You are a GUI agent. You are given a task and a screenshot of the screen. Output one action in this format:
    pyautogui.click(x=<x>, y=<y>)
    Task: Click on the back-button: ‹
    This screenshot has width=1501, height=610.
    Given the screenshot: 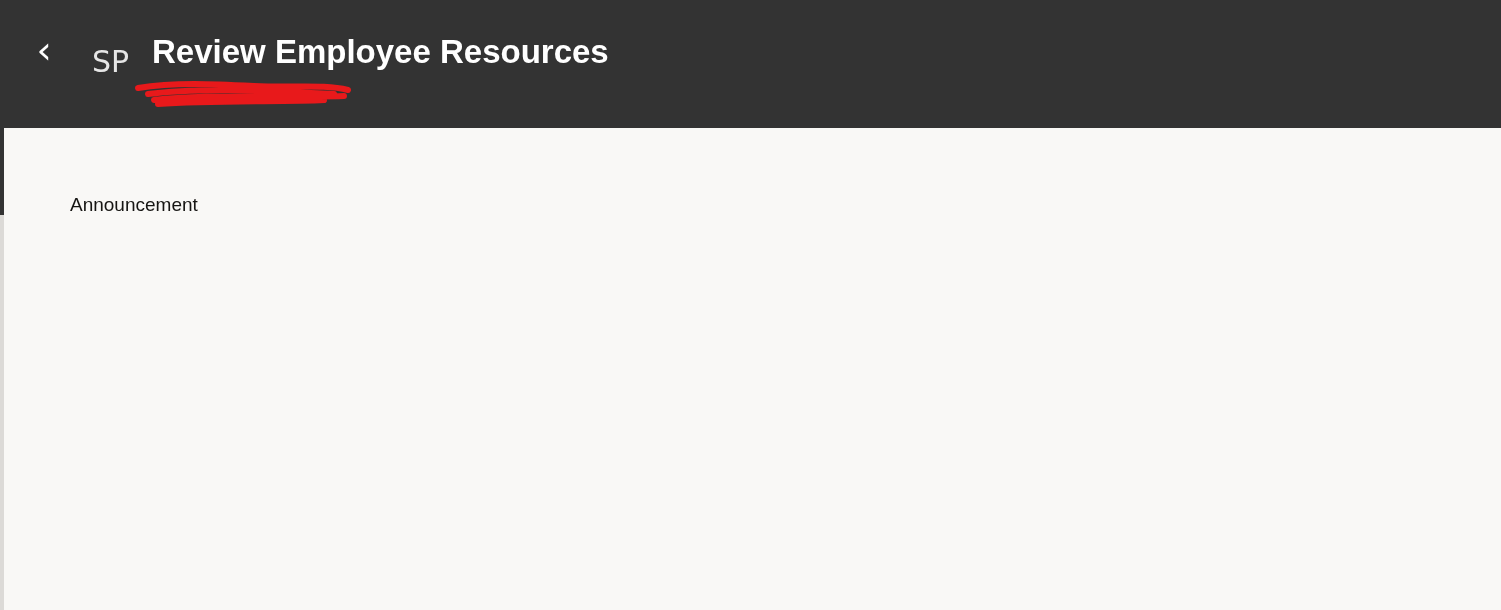 What is the action you would take?
    pyautogui.click(x=44, y=50)
    